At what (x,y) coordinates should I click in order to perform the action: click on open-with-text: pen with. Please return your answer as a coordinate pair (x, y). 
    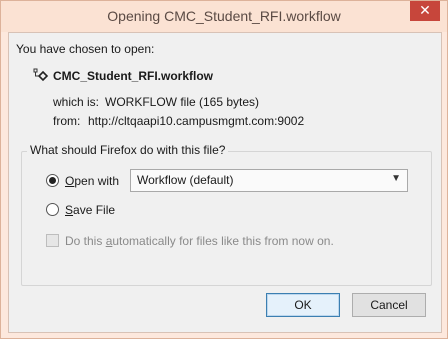
    Looking at the image, I should click on (97, 181).